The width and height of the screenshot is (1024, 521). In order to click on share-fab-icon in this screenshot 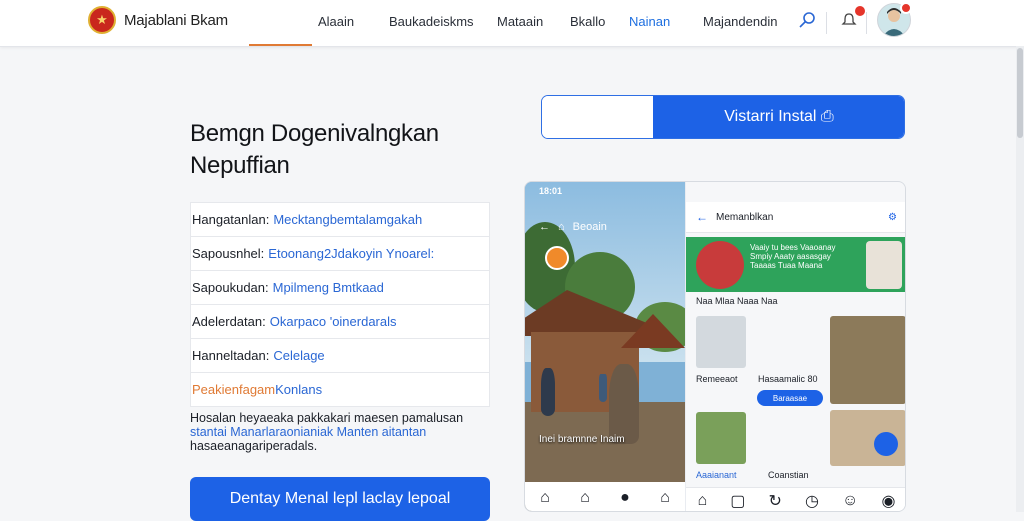, I will do `click(886, 444)`.